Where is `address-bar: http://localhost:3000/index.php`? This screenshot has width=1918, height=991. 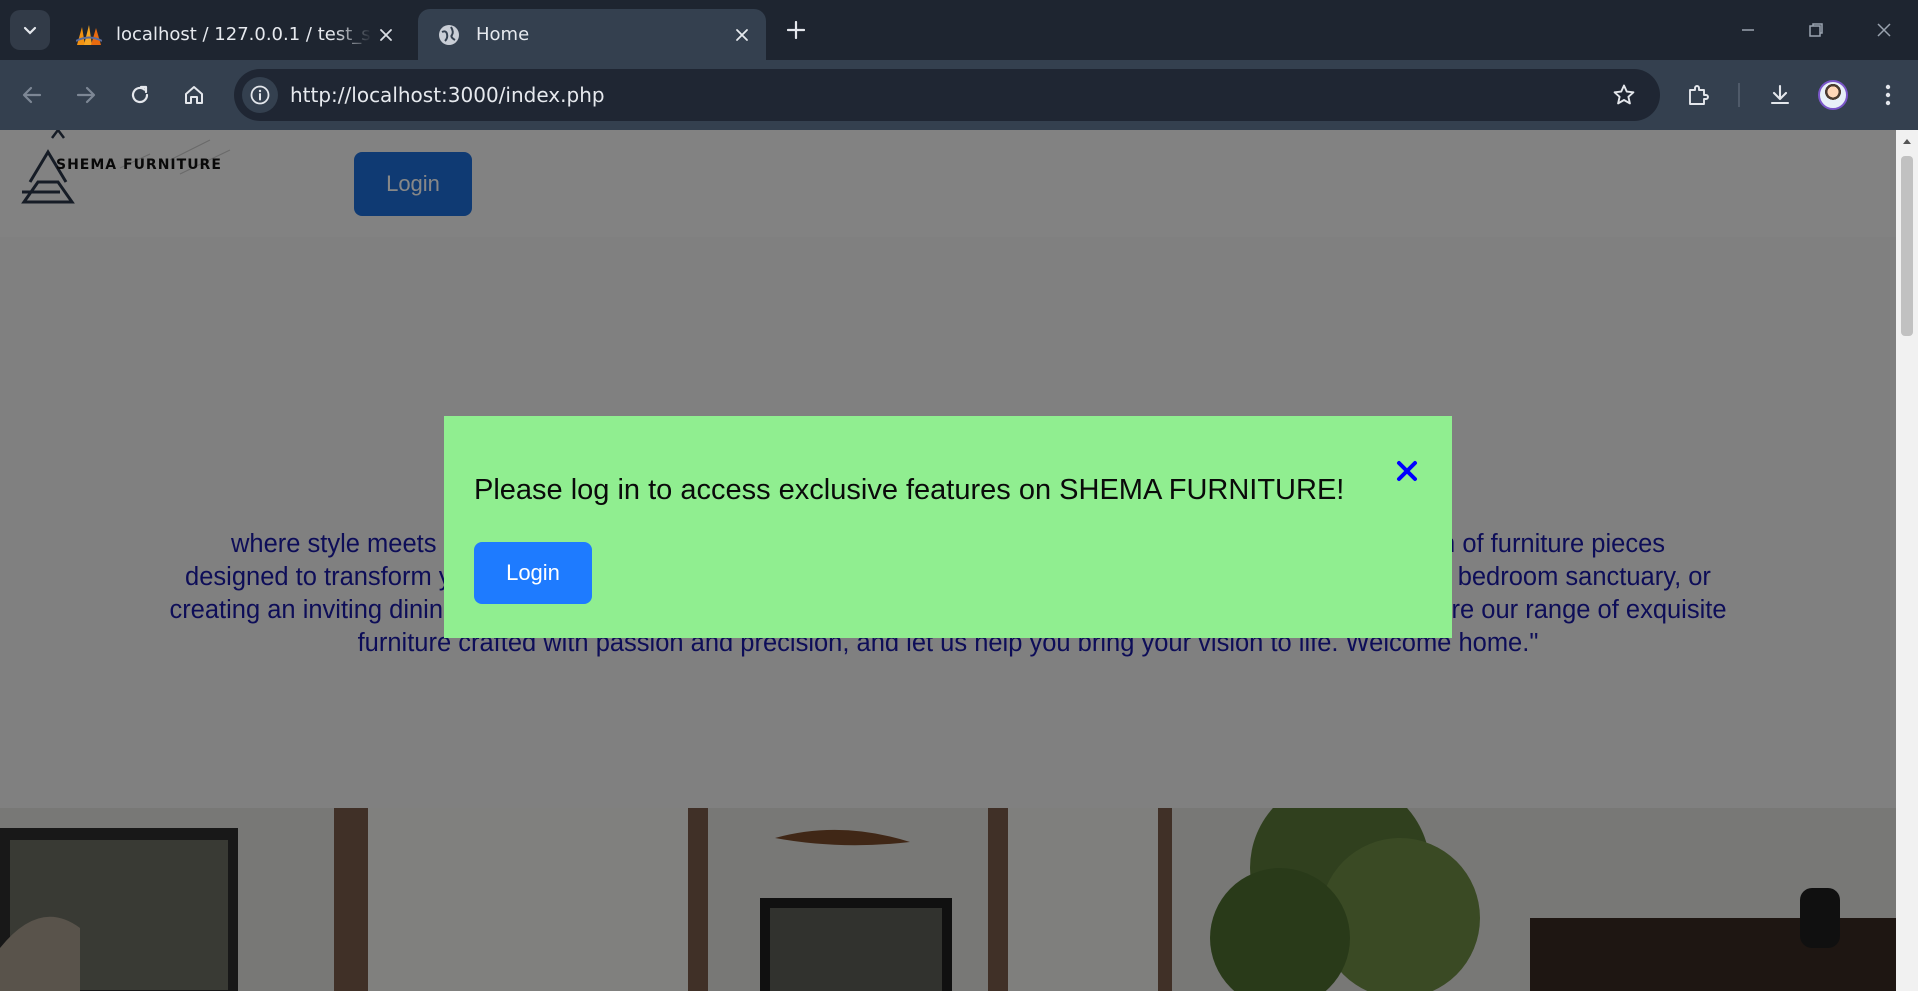
address-bar: http://localhost:3000/index.php is located at coordinates (947, 95).